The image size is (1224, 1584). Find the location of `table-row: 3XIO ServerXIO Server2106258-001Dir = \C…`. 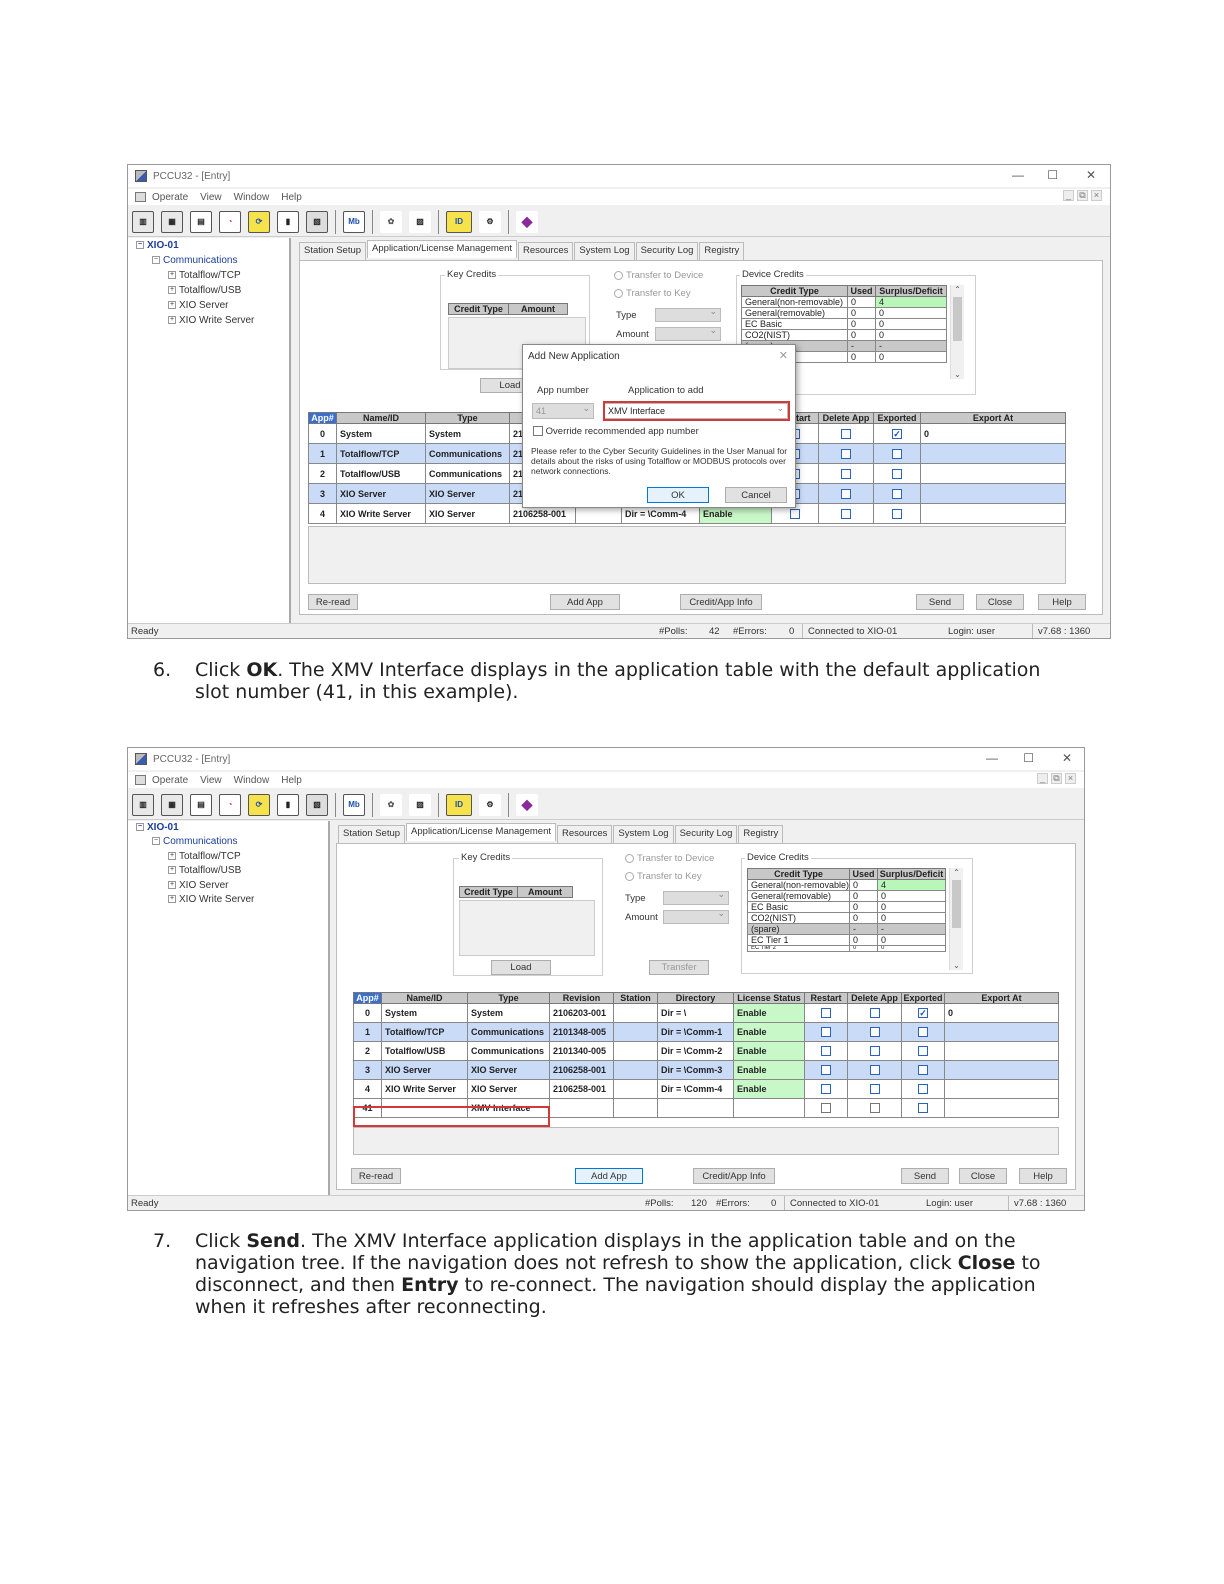

table-row: 3XIO ServerXIO Server2106258-001Dir = \C… is located at coordinates (706, 1070).